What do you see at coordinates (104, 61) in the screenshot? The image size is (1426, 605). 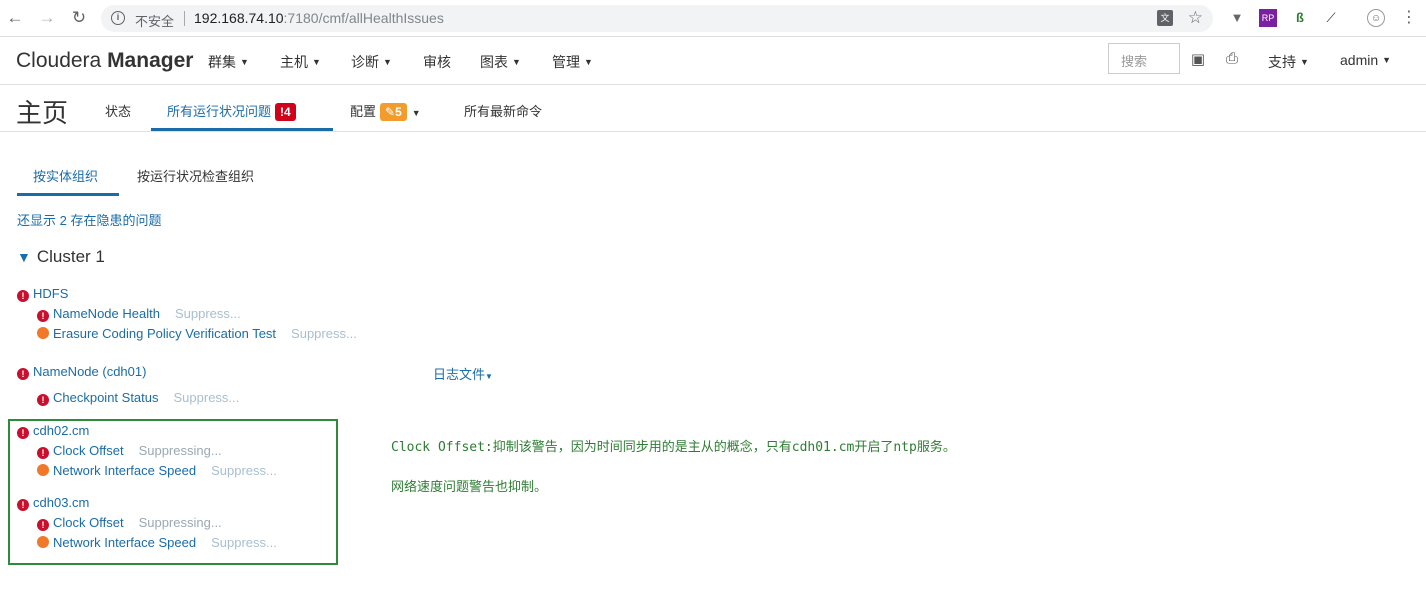 I see `brand-logo: Cloudera Manager` at bounding box center [104, 61].